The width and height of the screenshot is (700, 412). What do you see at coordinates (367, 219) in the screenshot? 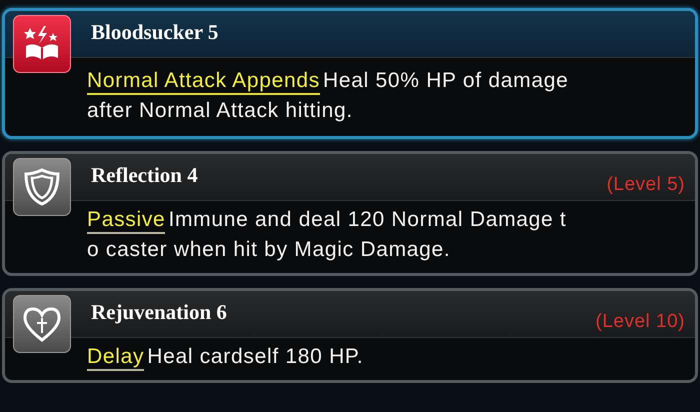
I see `skill-description: Immune and deal 120 Normal Damage t` at bounding box center [367, 219].